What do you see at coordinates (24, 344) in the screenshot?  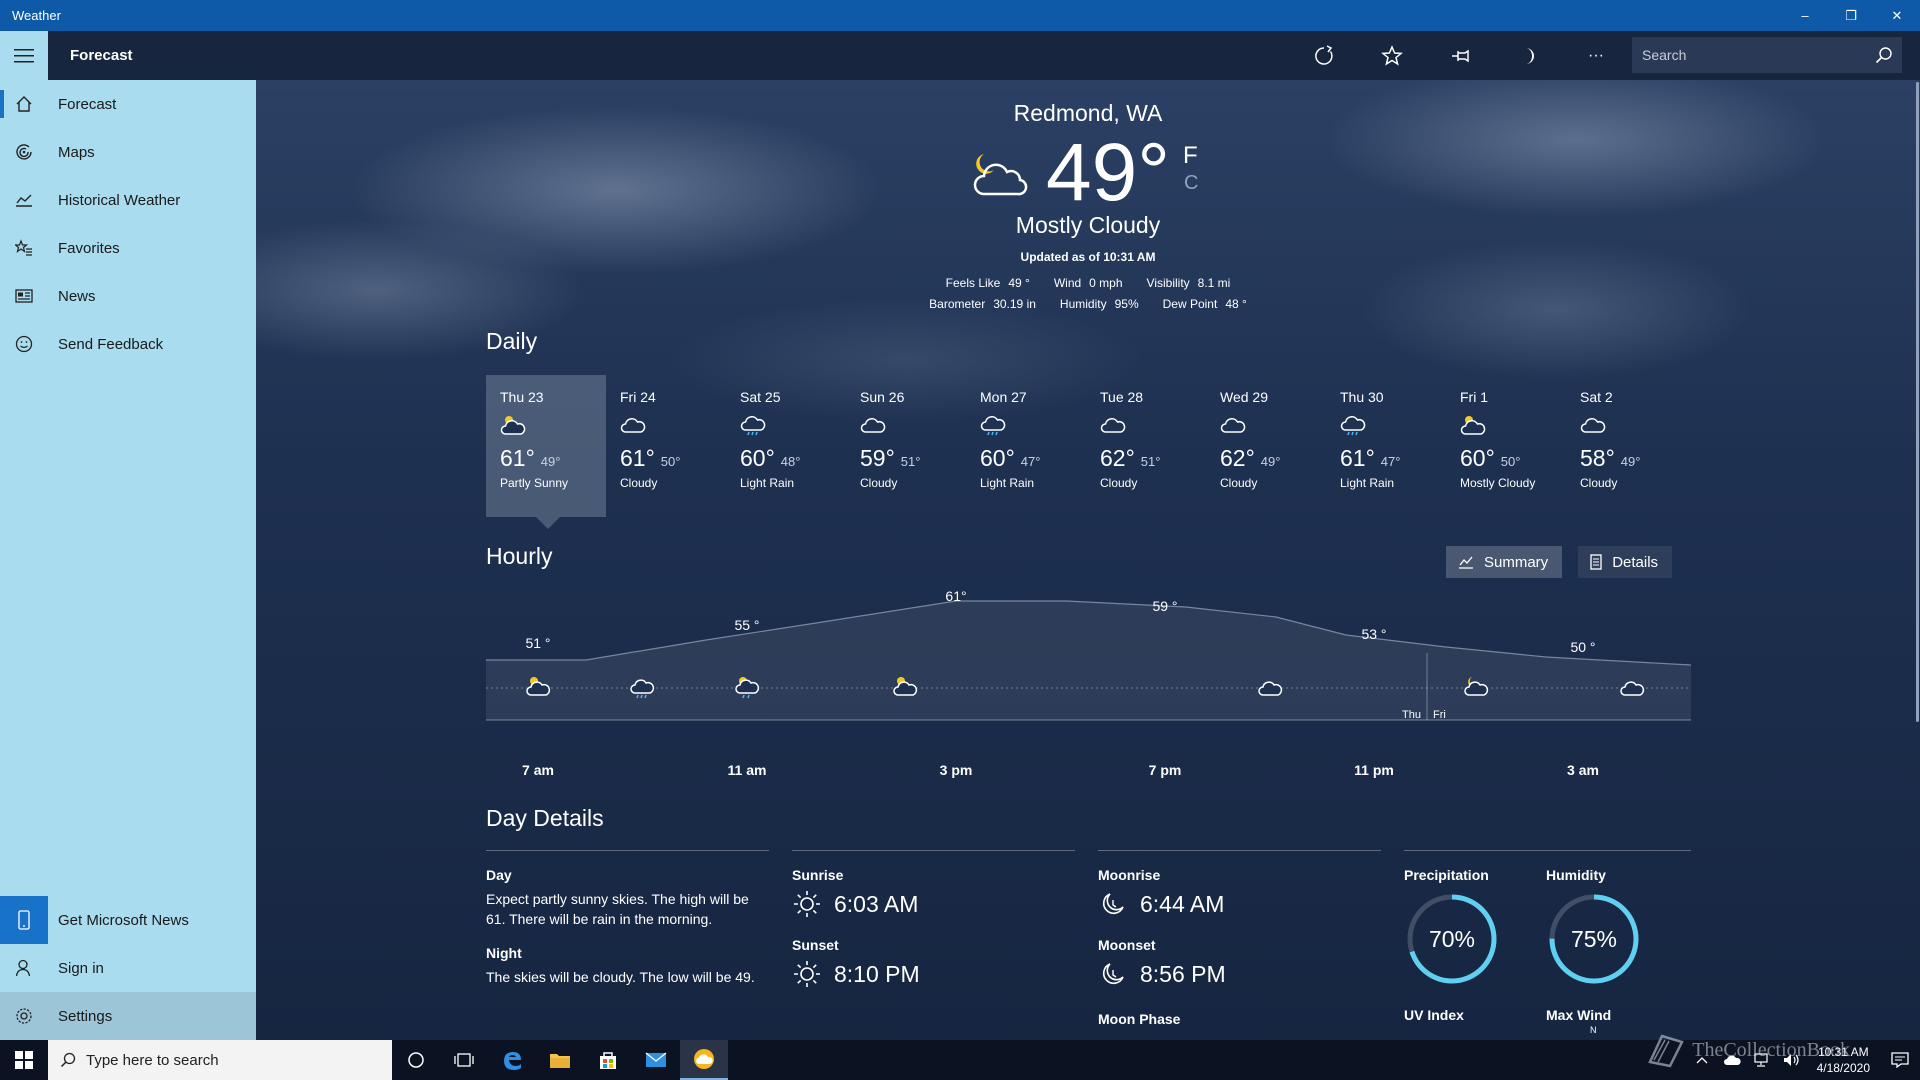 I see `smiley-icon` at bounding box center [24, 344].